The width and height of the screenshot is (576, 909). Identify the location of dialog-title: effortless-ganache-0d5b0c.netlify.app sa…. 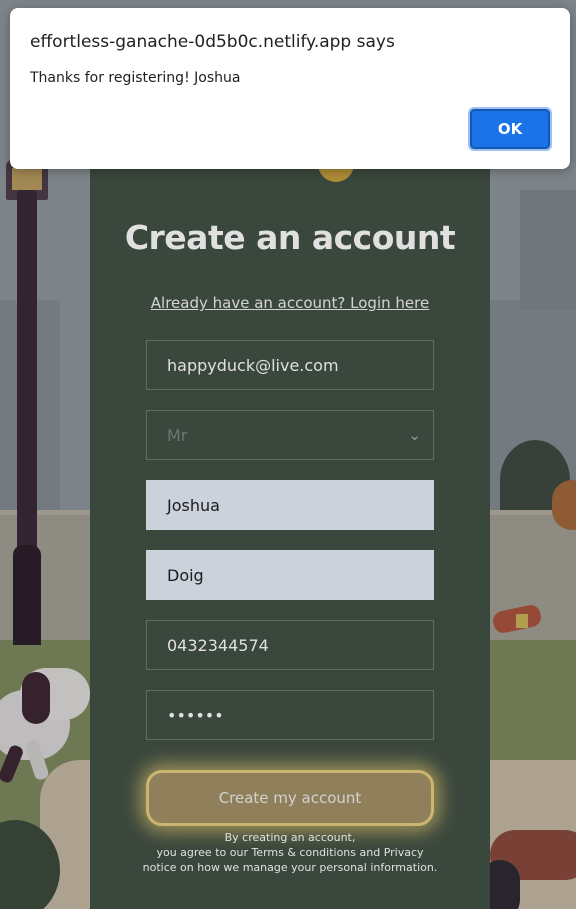
(212, 42).